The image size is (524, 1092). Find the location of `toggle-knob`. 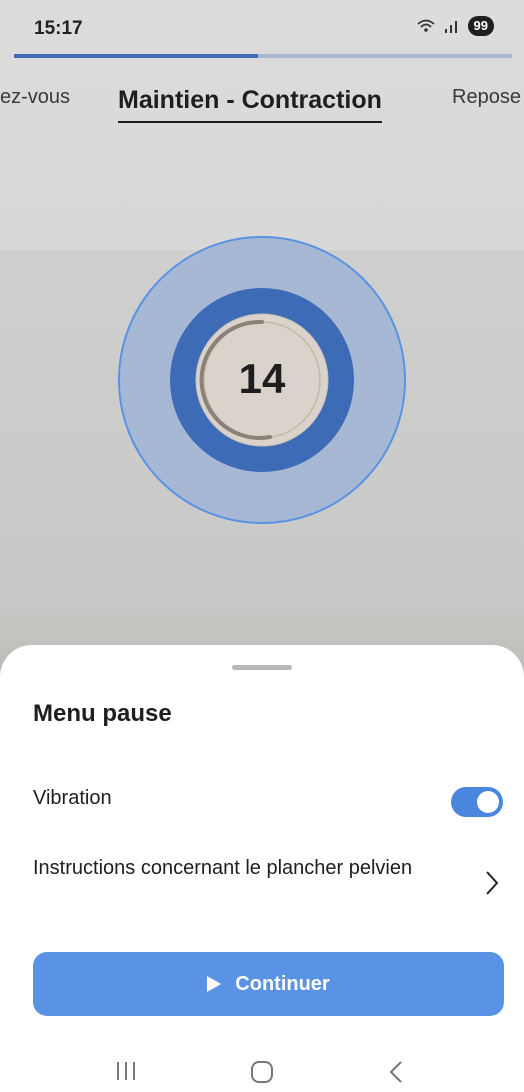

toggle-knob is located at coordinates (488, 802).